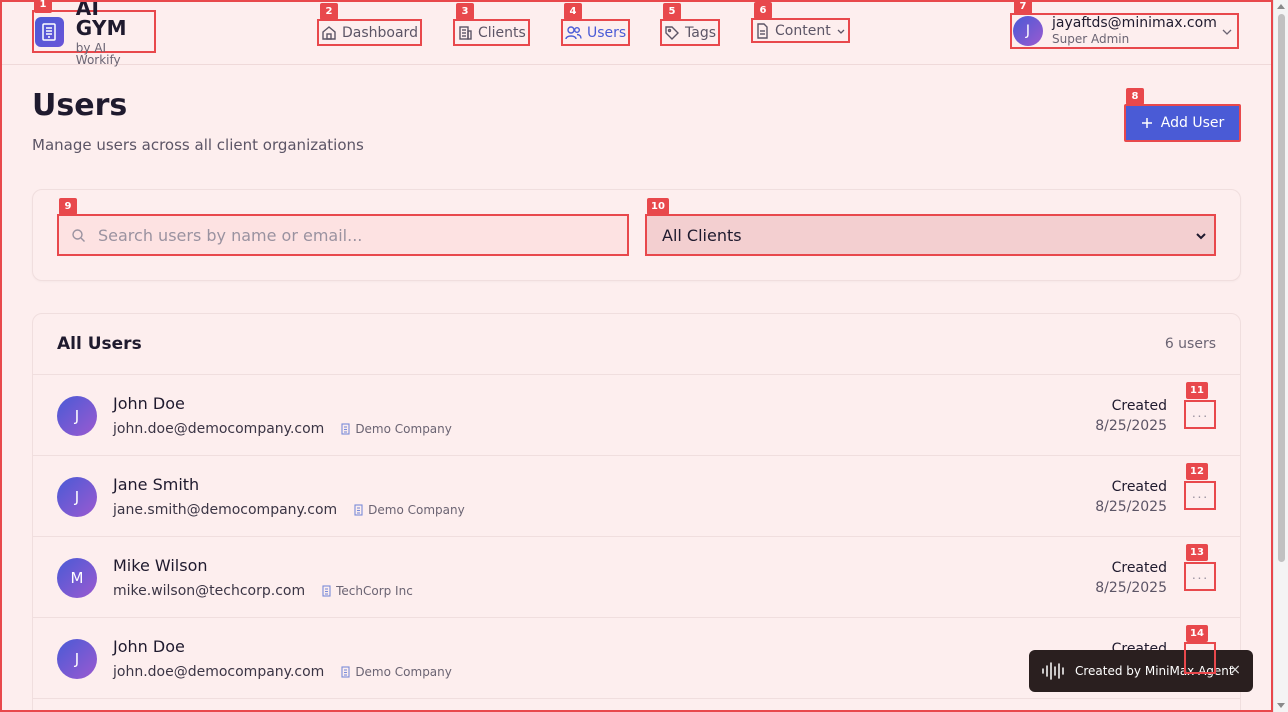 Image resolution: width=1288 pixels, height=712 pixels. What do you see at coordinates (465, 11) in the screenshot?
I see `marker-badge: 3` at bounding box center [465, 11].